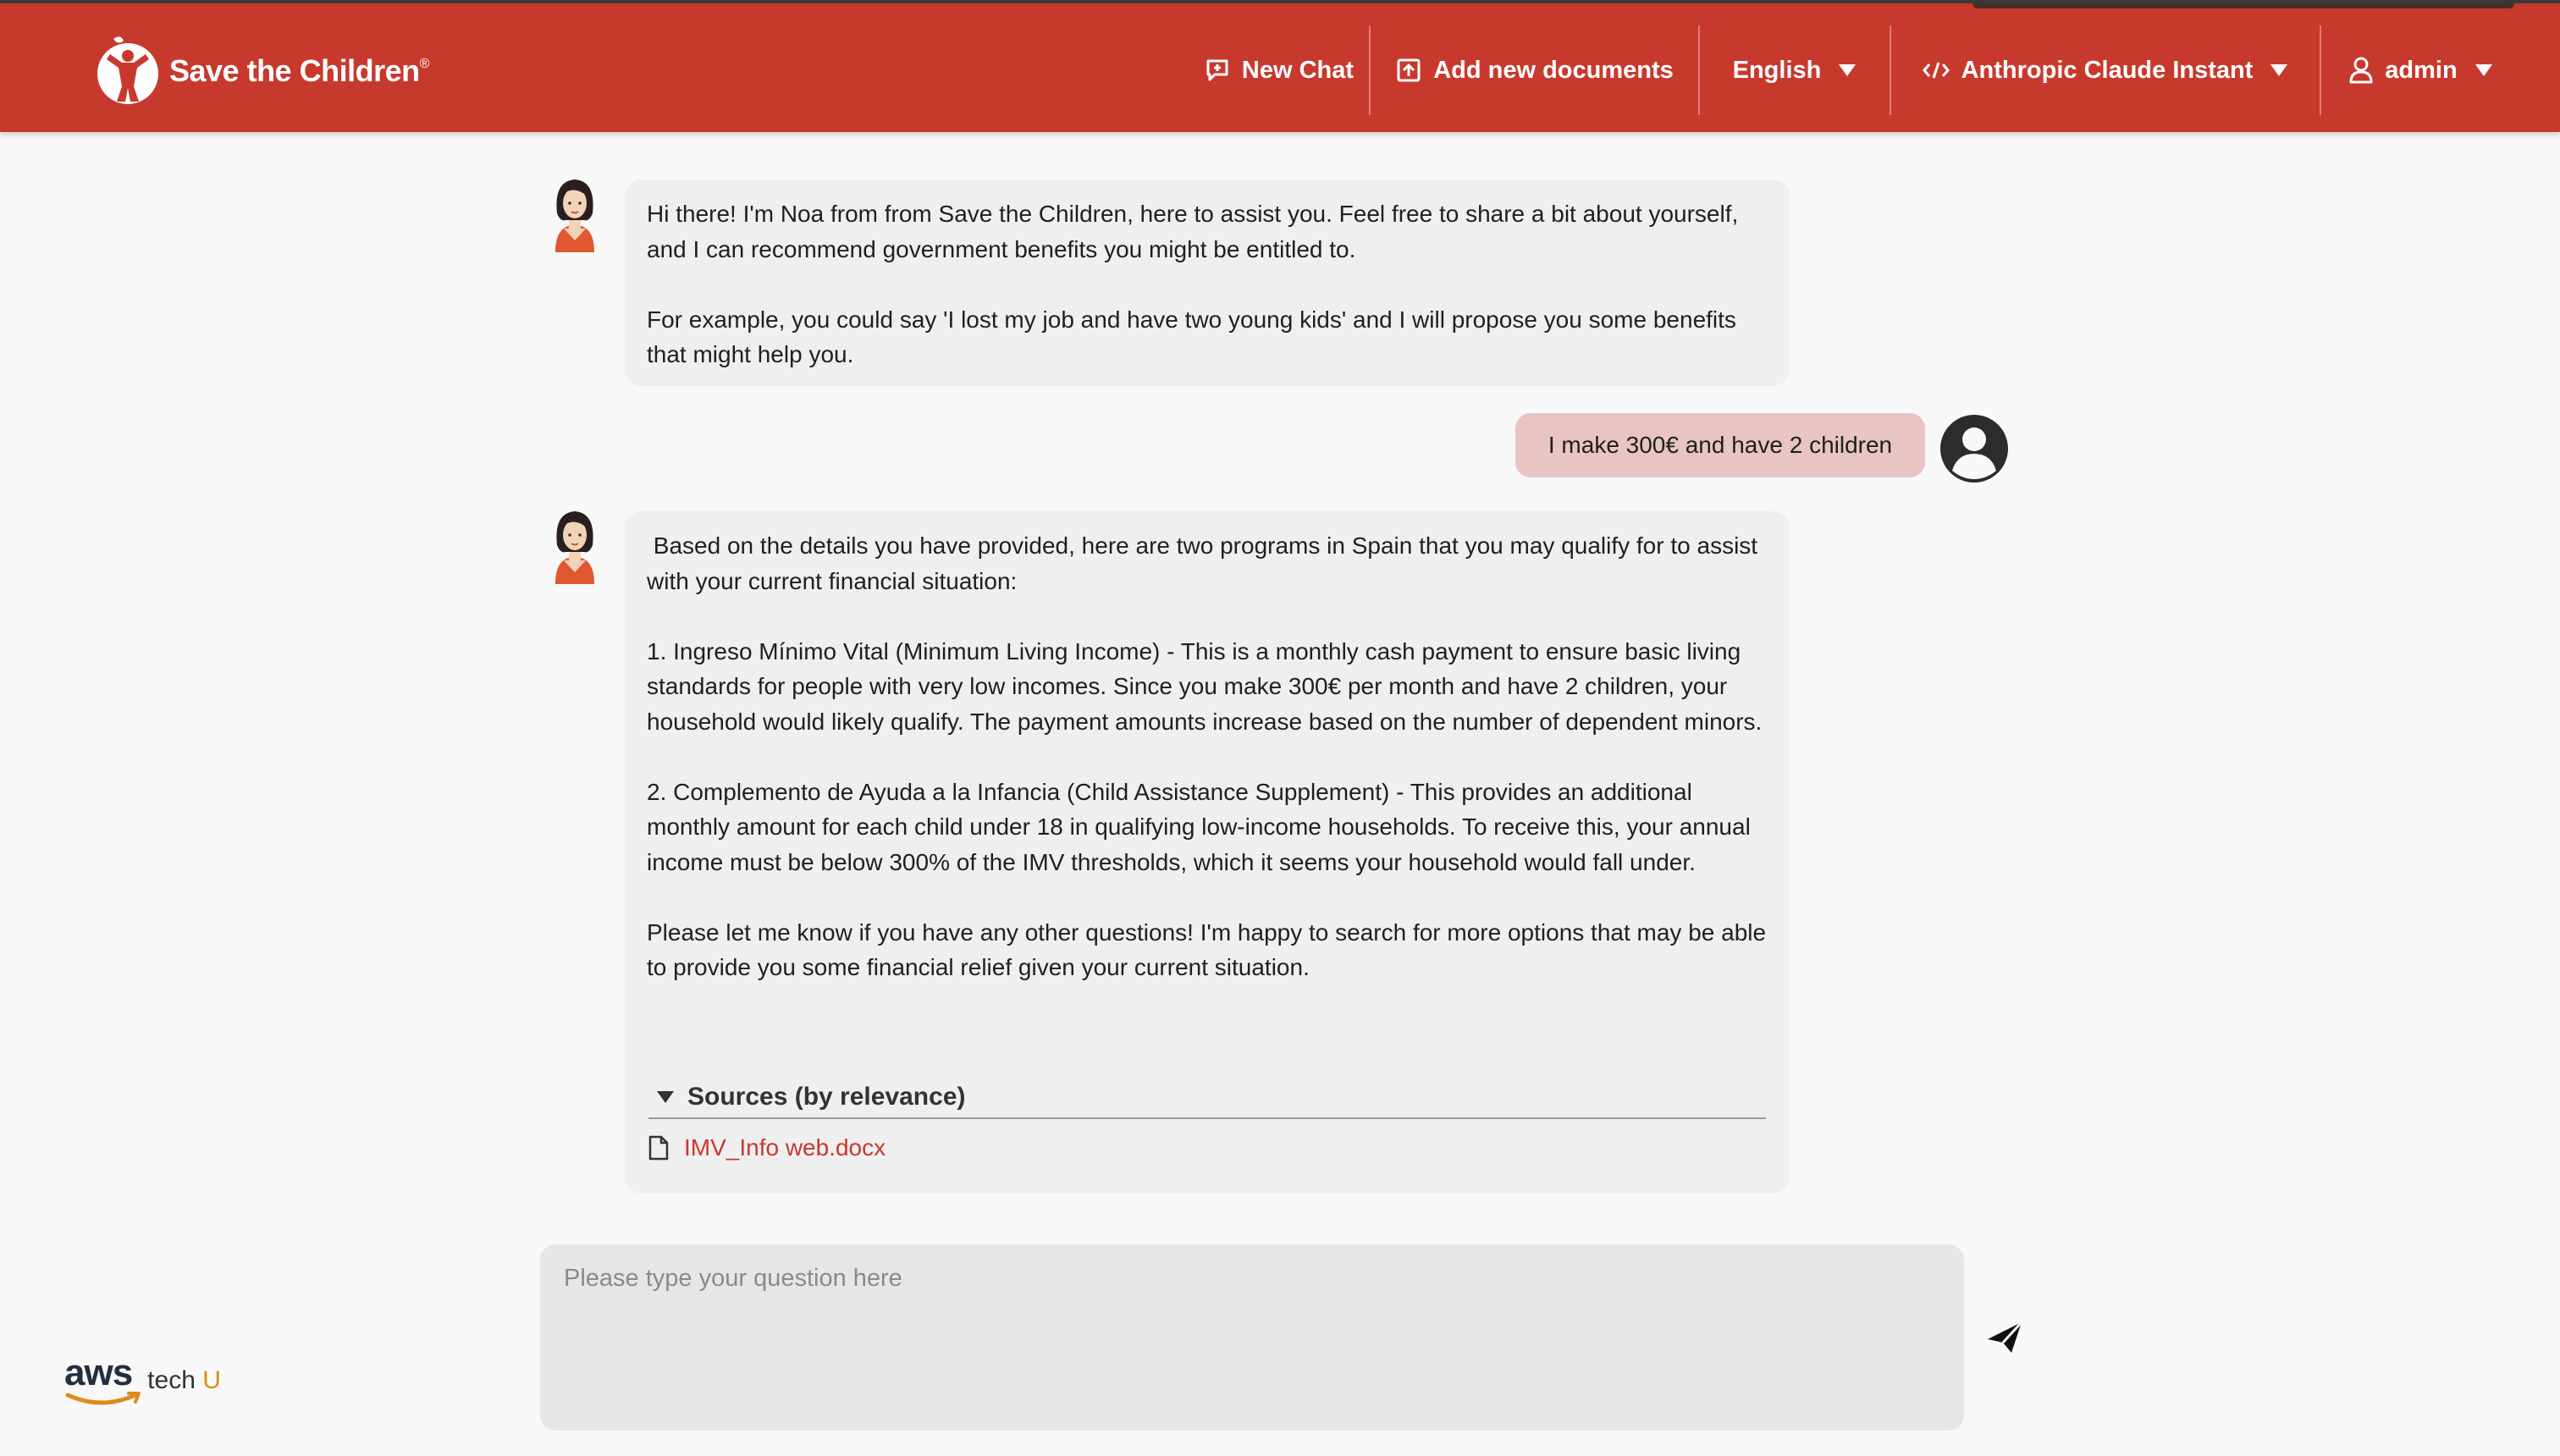  I want to click on aws-wordmark: aws, so click(98, 1372).